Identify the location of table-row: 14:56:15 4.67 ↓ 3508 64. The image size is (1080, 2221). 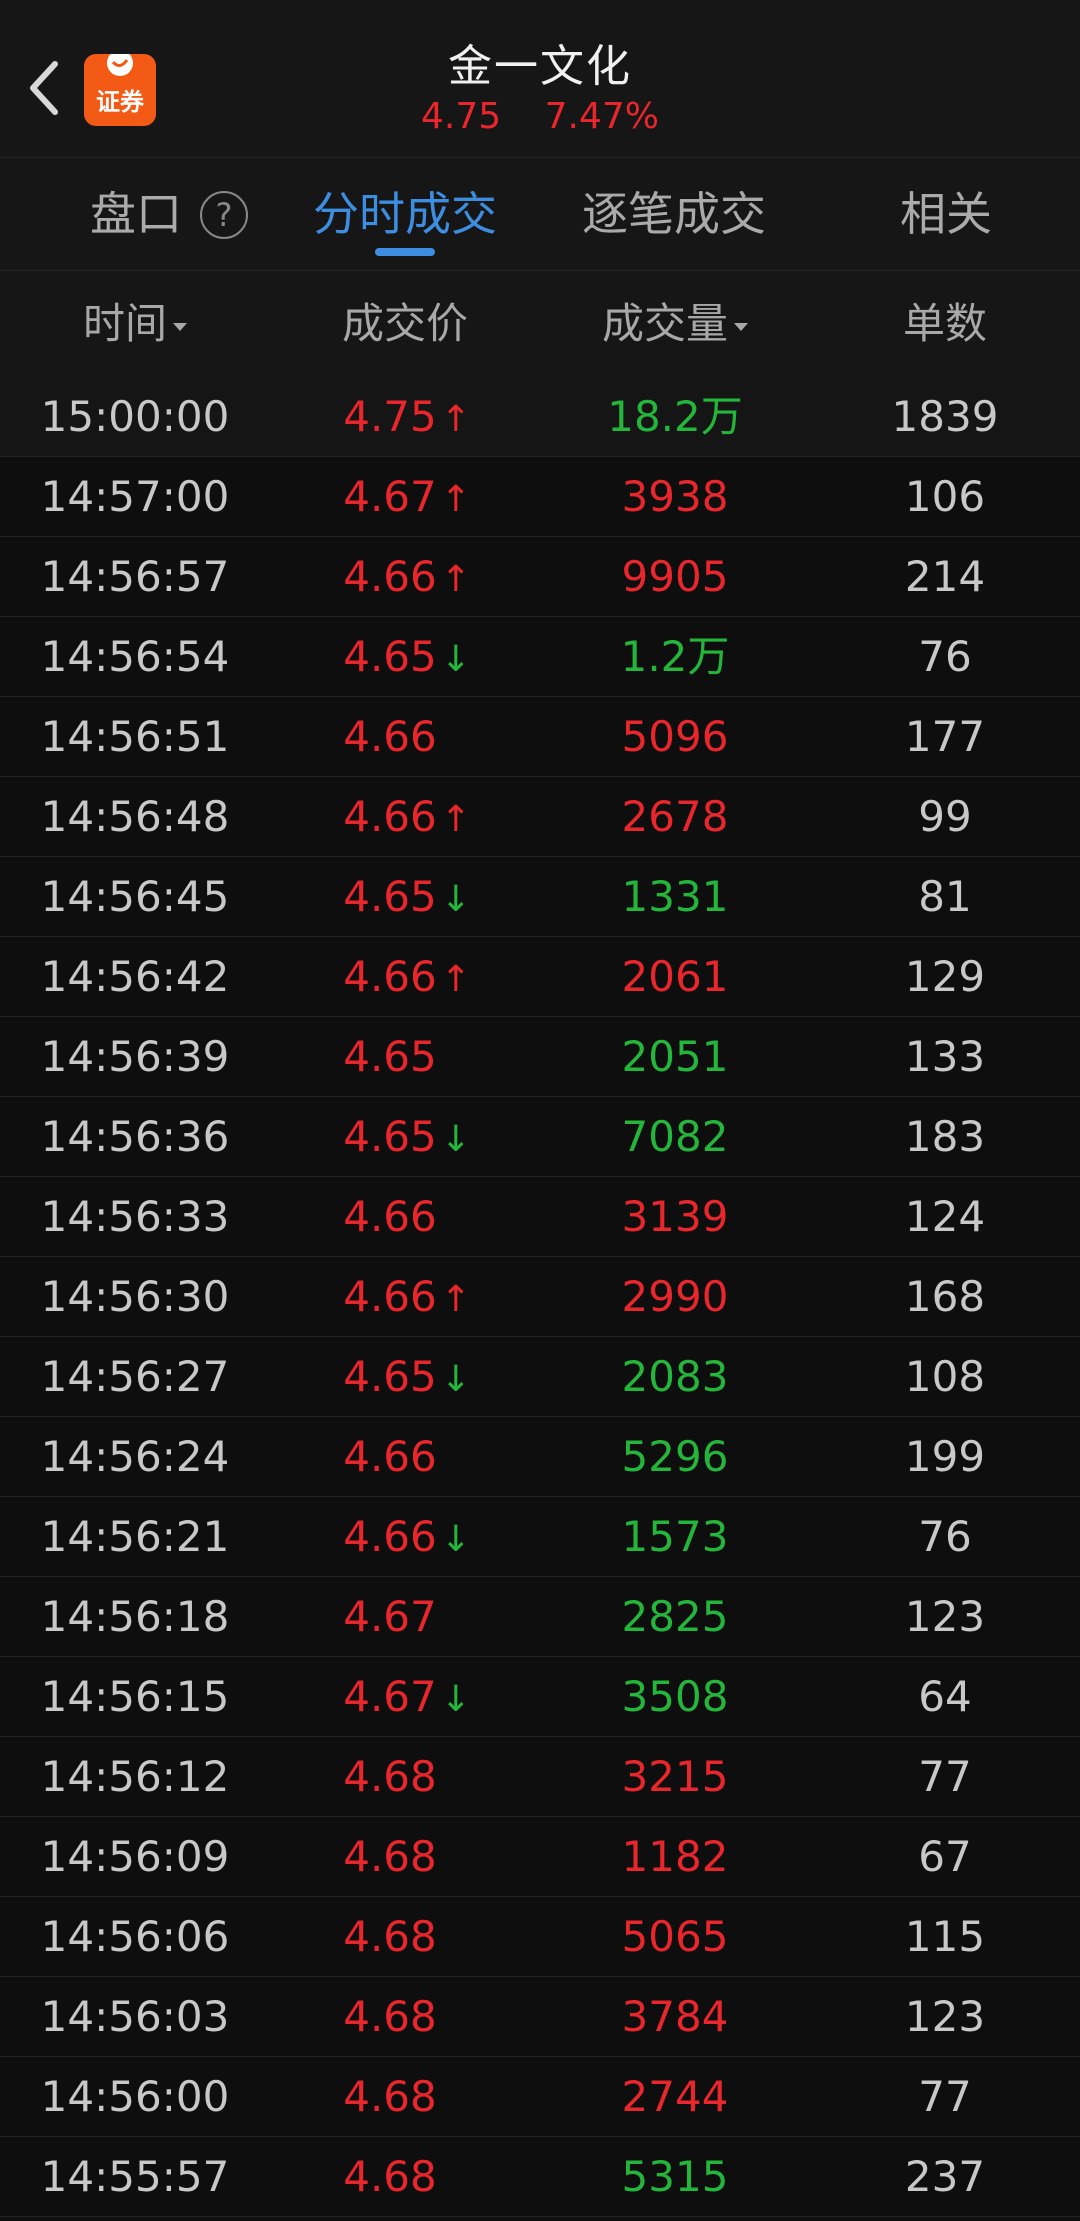
(540, 1697).